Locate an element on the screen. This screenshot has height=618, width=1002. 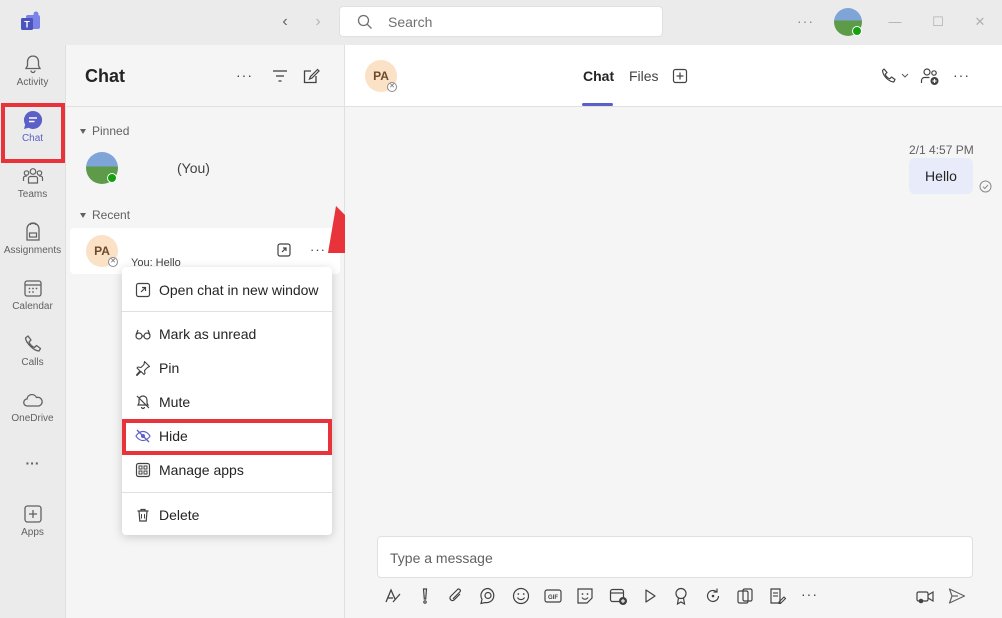
rail-item-label: Calendar is located at coordinates (32, 306).